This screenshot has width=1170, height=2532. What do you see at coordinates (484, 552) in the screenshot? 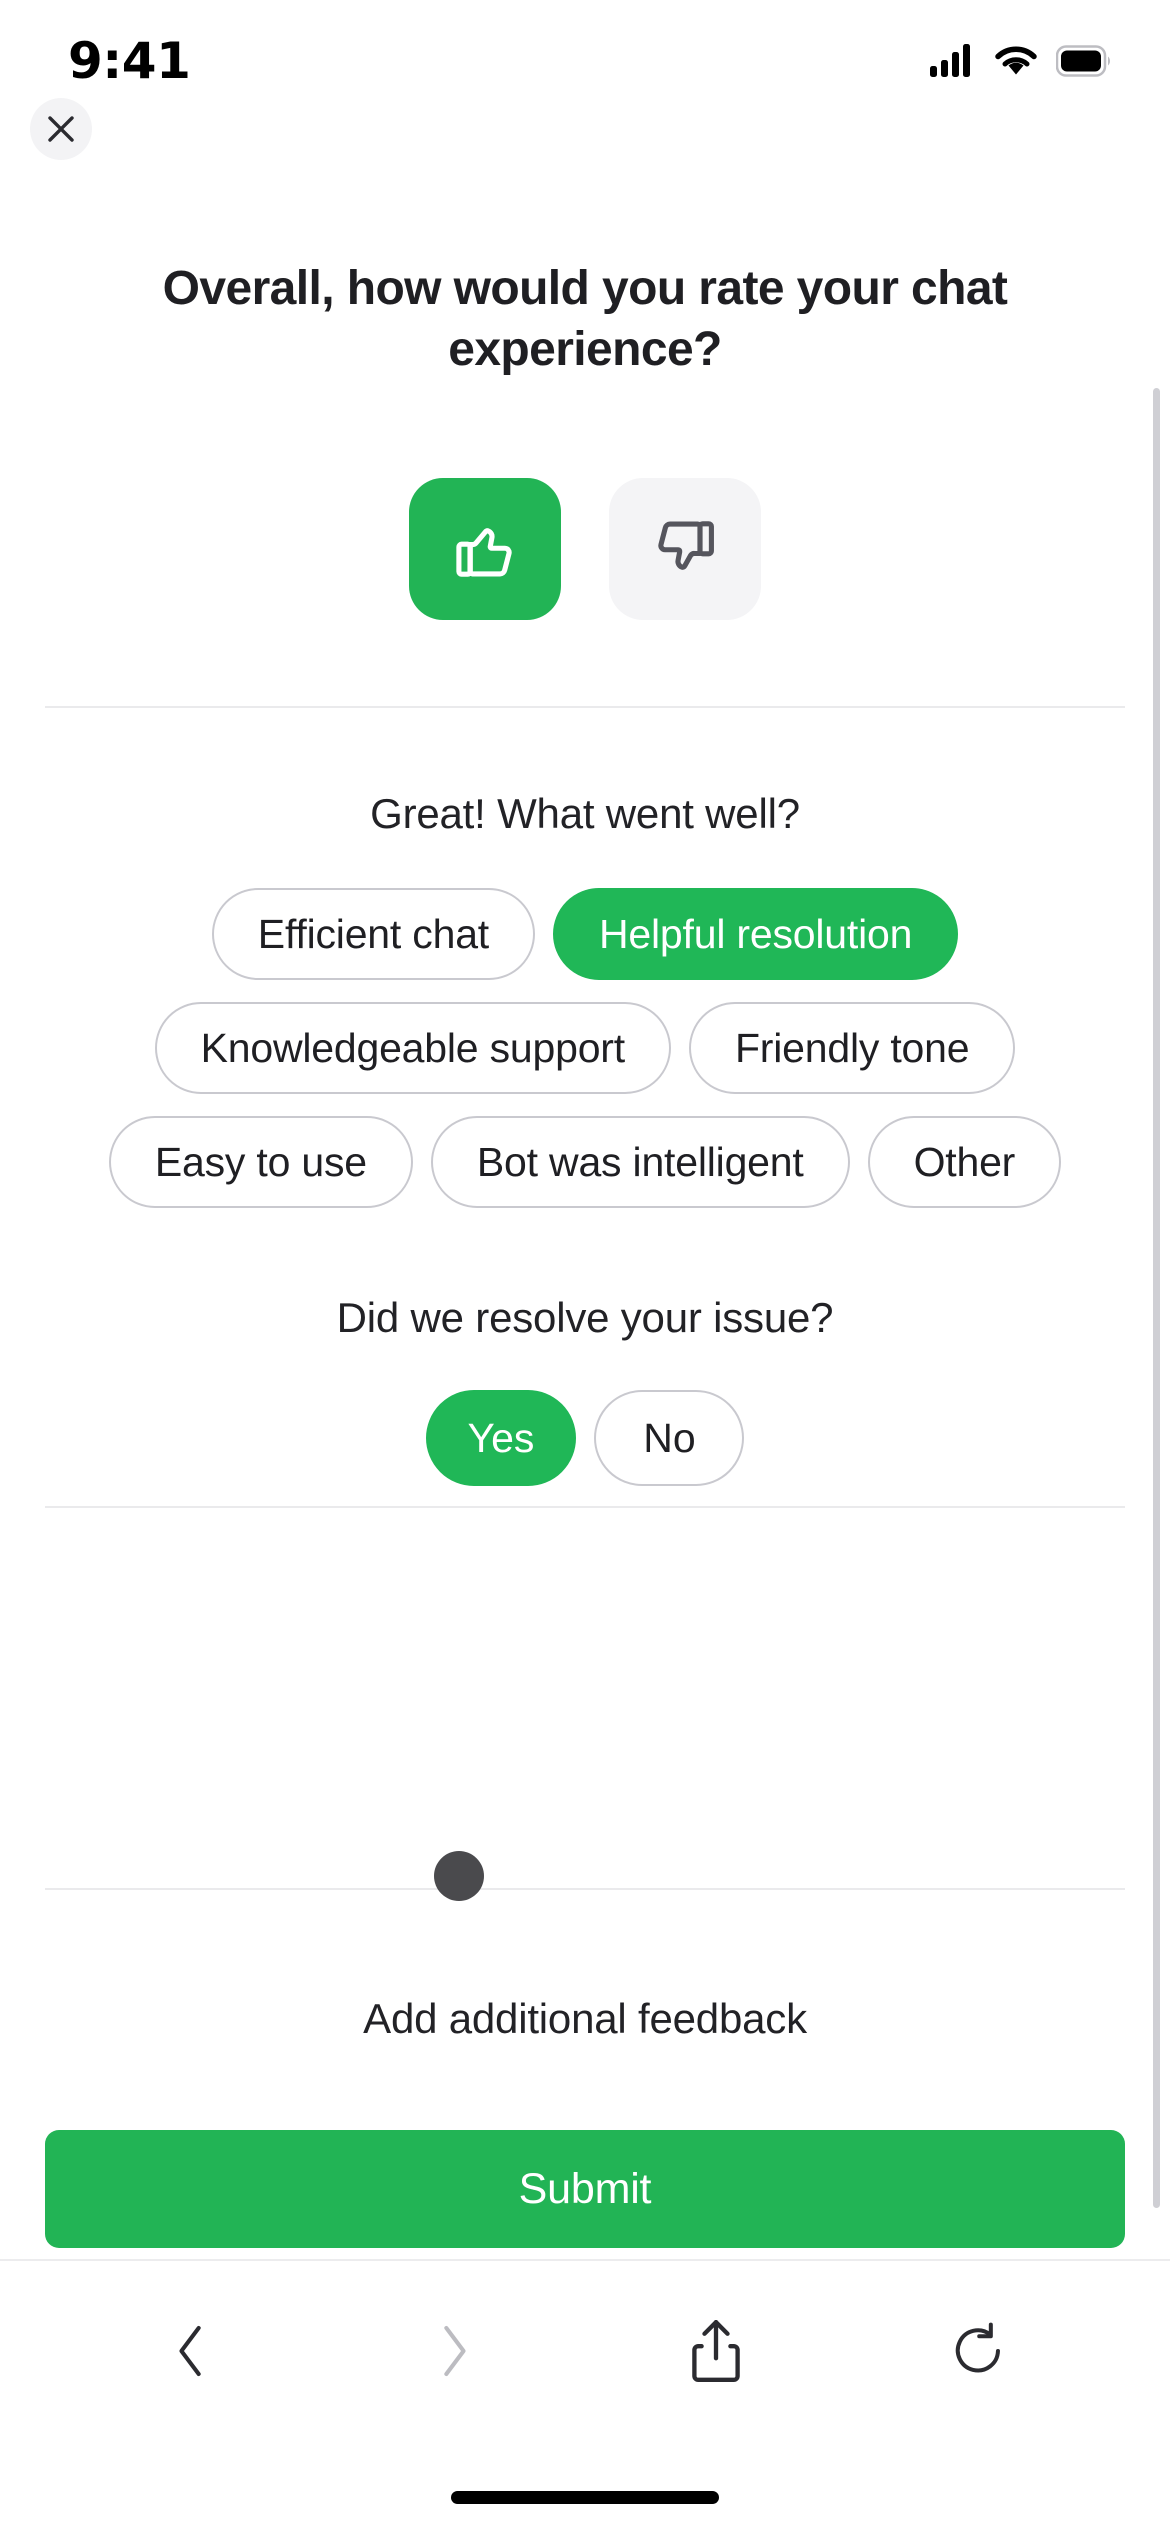
I see `thumbs-up-icon` at bounding box center [484, 552].